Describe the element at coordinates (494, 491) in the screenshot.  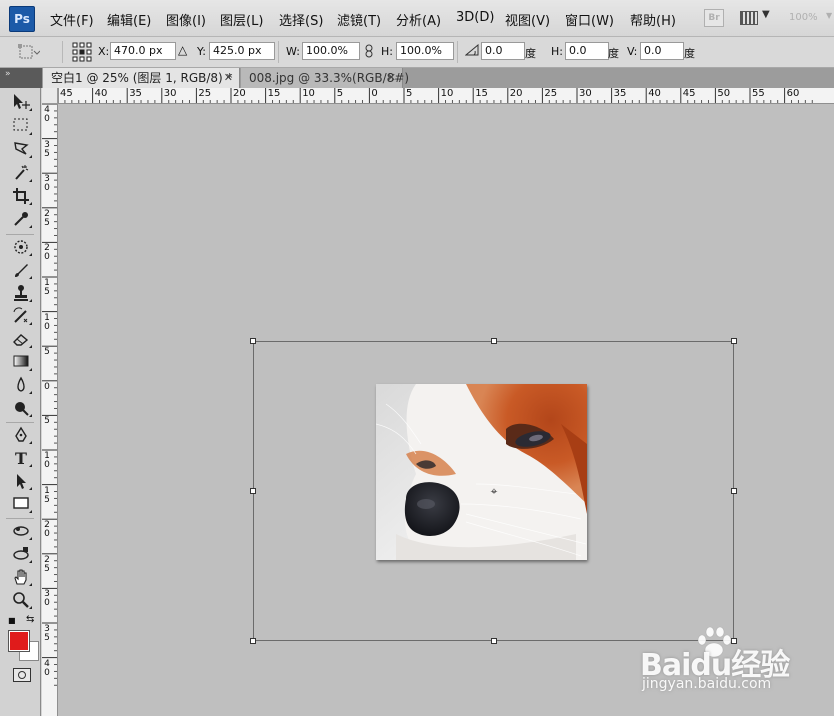
I see `transform-pivot-point-icon: ⌖` at that location.